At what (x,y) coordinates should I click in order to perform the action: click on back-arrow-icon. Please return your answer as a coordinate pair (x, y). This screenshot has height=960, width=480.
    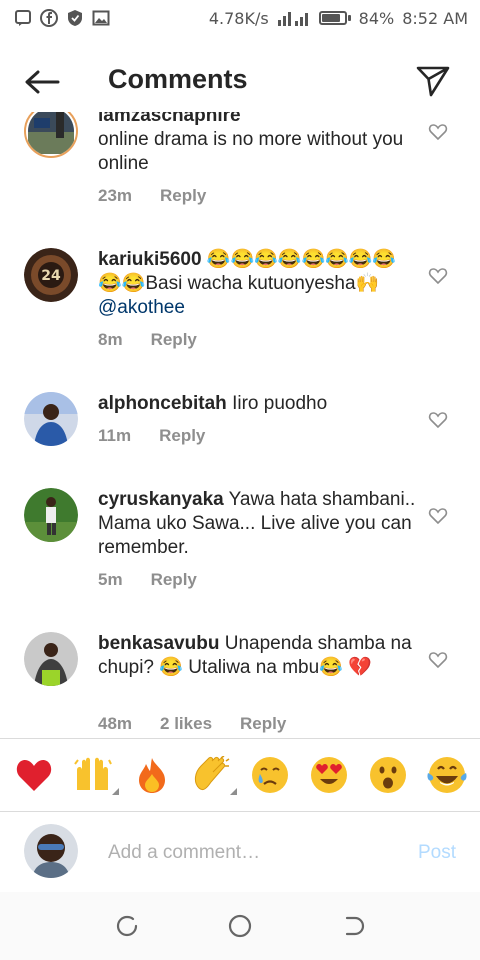
    Looking at the image, I should click on (42, 82).